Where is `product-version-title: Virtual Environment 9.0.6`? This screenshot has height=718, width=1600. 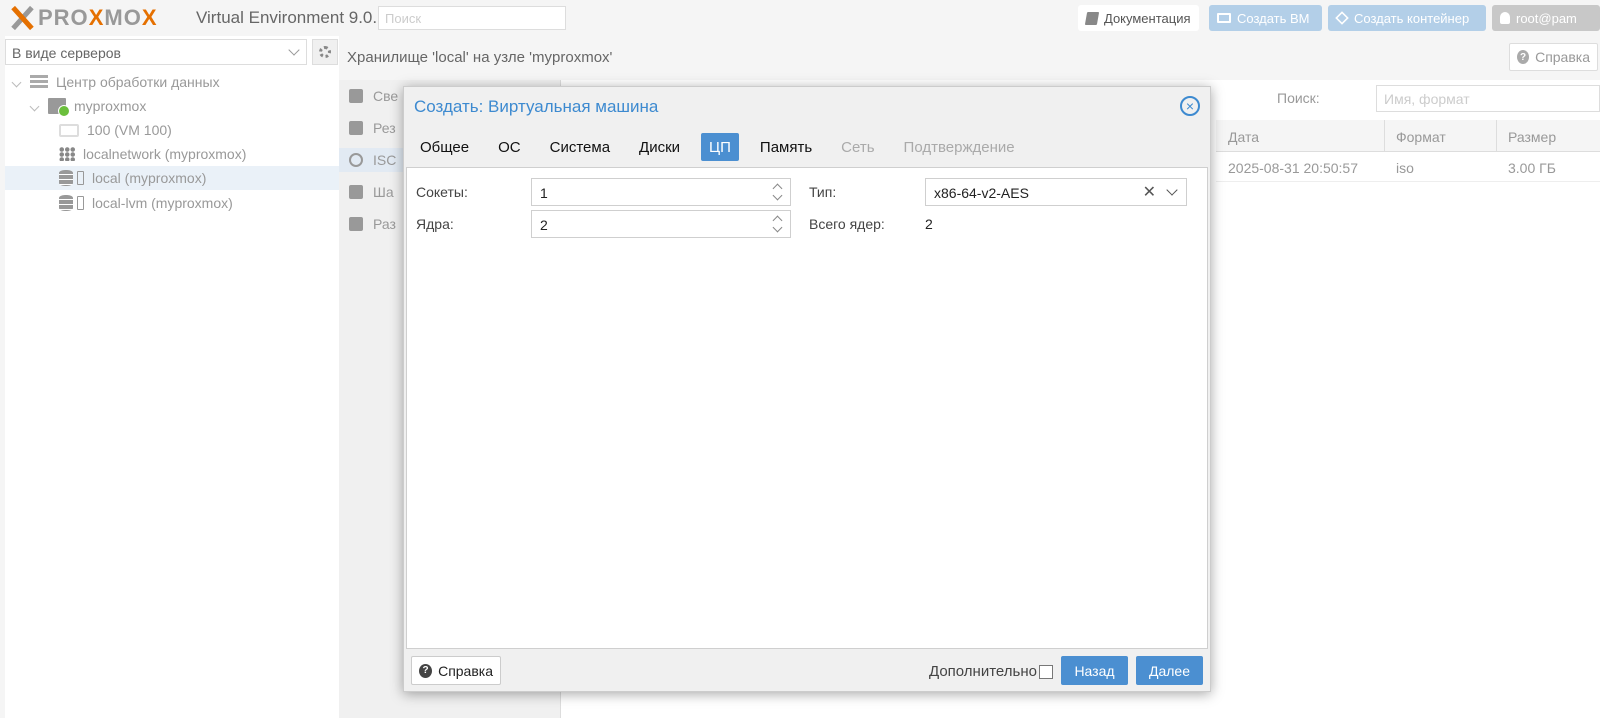 product-version-title: Virtual Environment 9.0.6 is located at coordinates (291, 17).